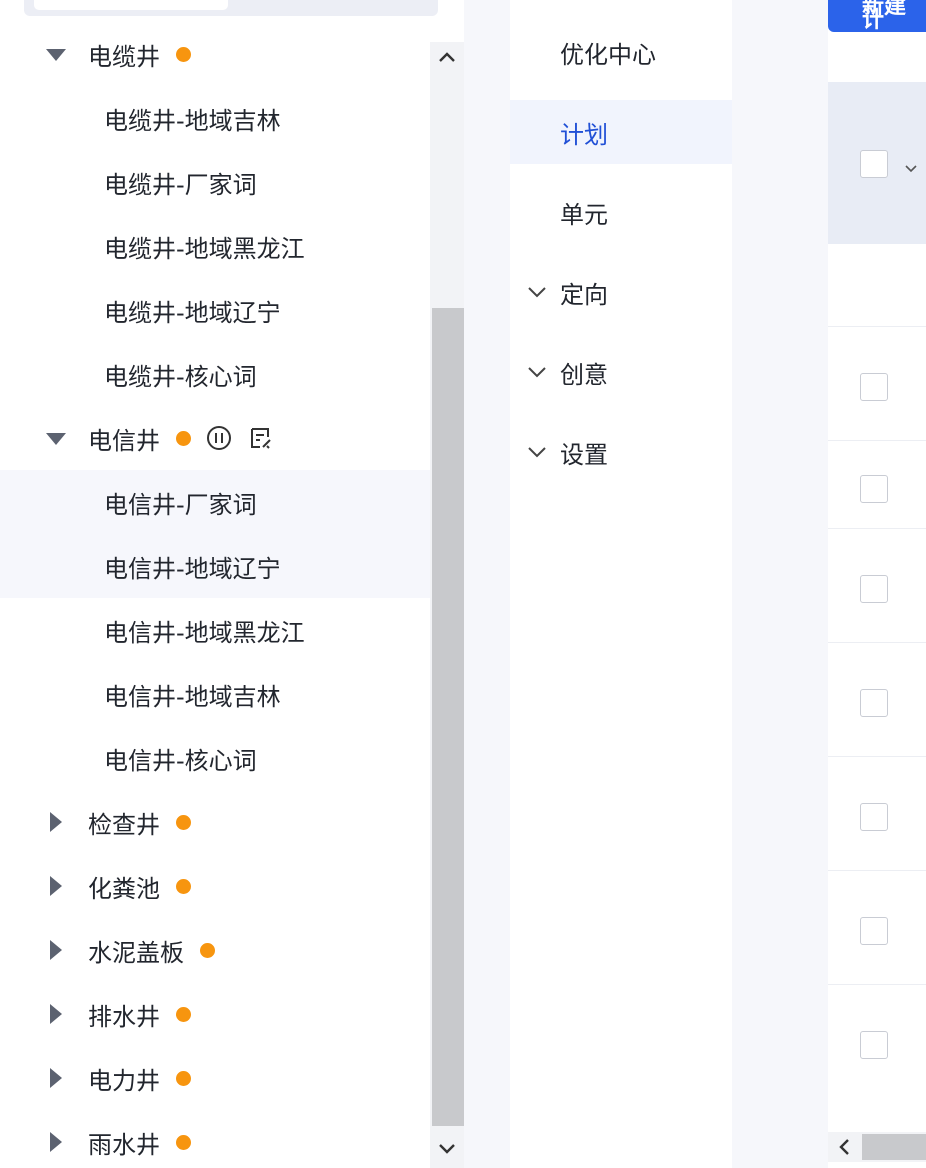 Image resolution: width=926 pixels, height=1168 pixels. What do you see at coordinates (215, 1078) in the screenshot?
I see `tree-group: 电力井` at bounding box center [215, 1078].